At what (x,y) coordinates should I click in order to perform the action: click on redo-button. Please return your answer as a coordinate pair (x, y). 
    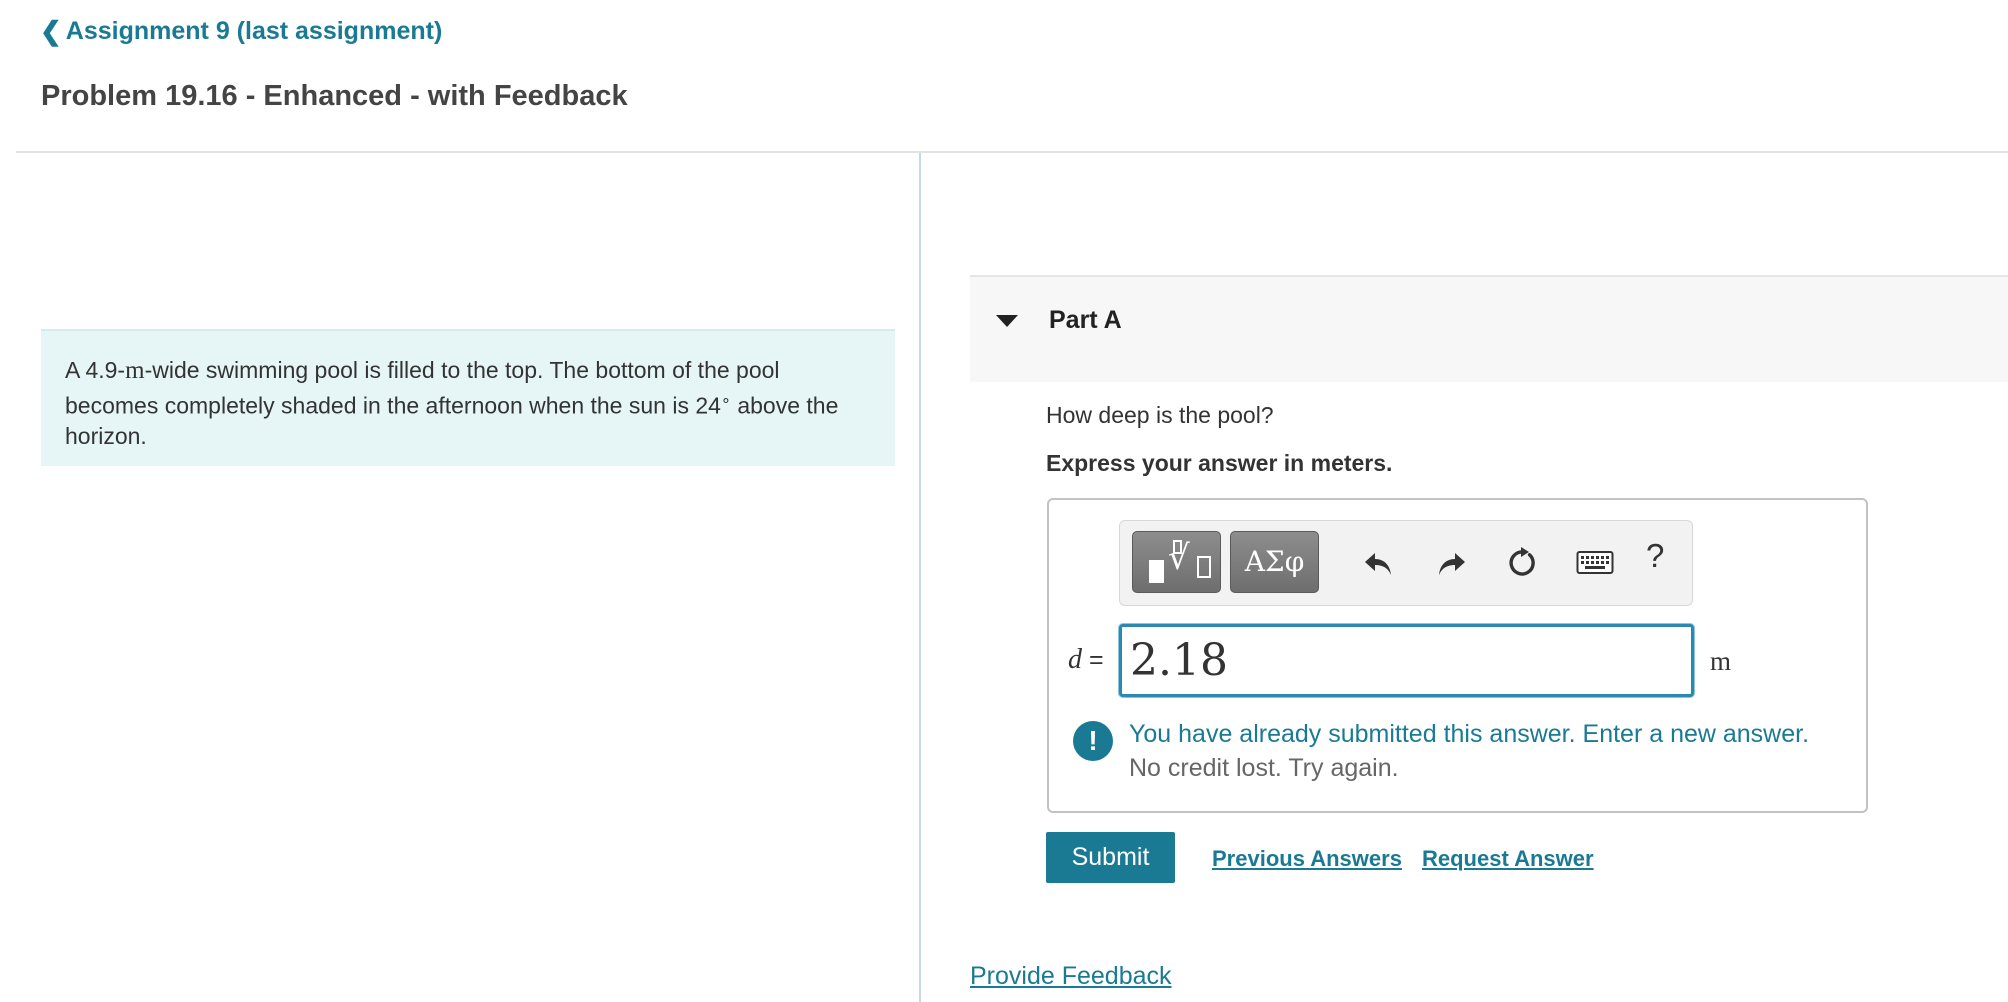
    Looking at the image, I should click on (1452, 563).